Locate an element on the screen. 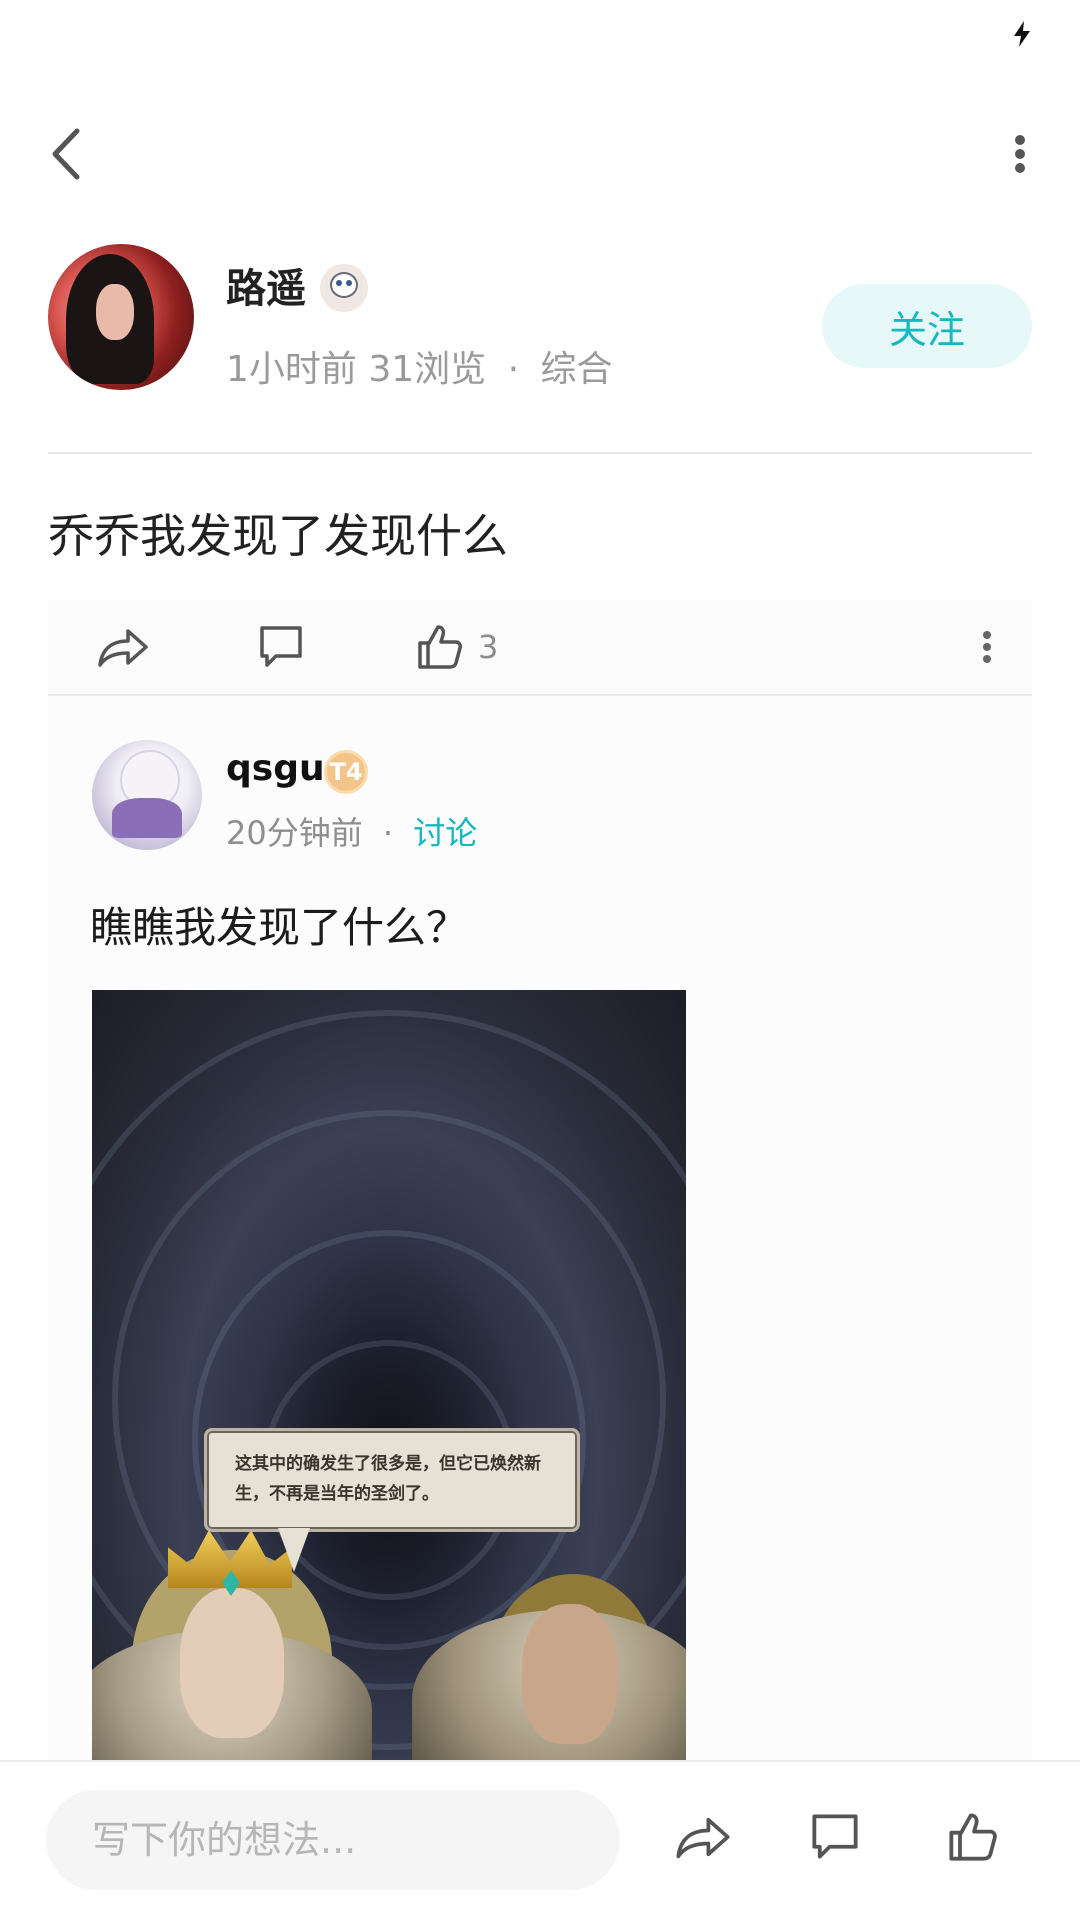 The width and height of the screenshot is (1080, 1920). post-time: 1小时前 is located at coordinates (291, 369).